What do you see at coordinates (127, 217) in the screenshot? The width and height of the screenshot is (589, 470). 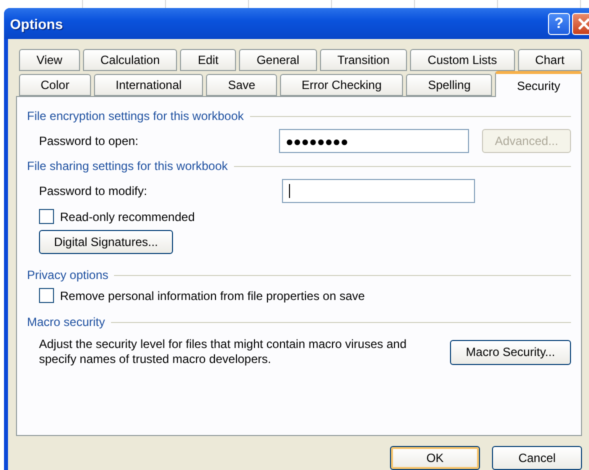 I see `checkbox-label: Read-only recommended` at bounding box center [127, 217].